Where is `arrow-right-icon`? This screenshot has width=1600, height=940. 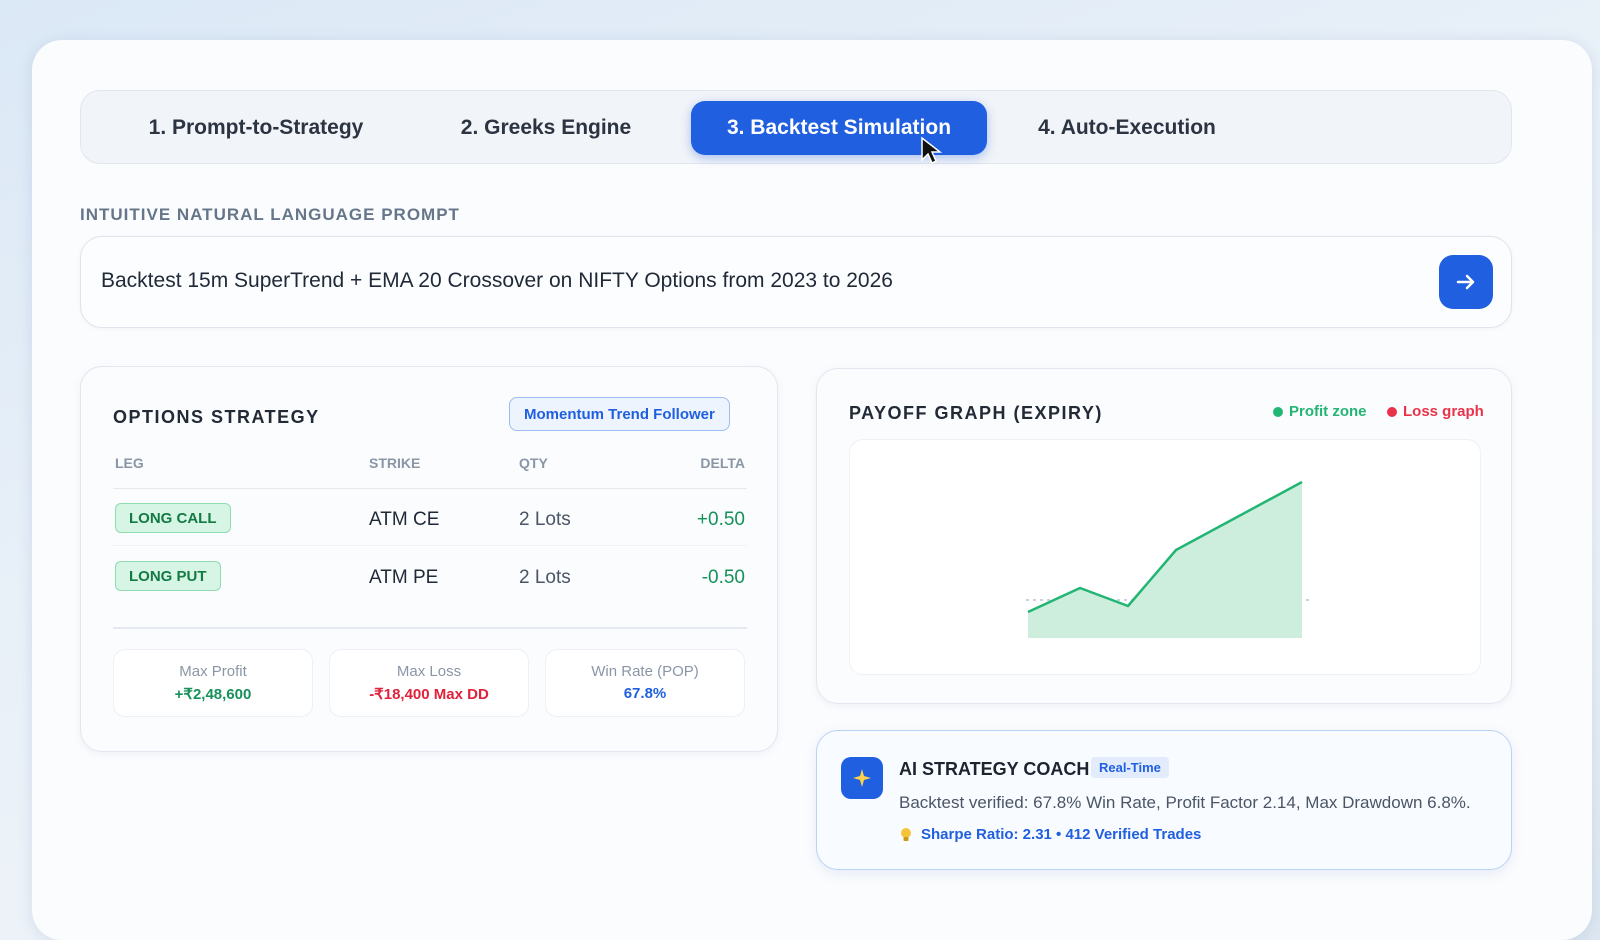
arrow-right-icon is located at coordinates (1465, 282).